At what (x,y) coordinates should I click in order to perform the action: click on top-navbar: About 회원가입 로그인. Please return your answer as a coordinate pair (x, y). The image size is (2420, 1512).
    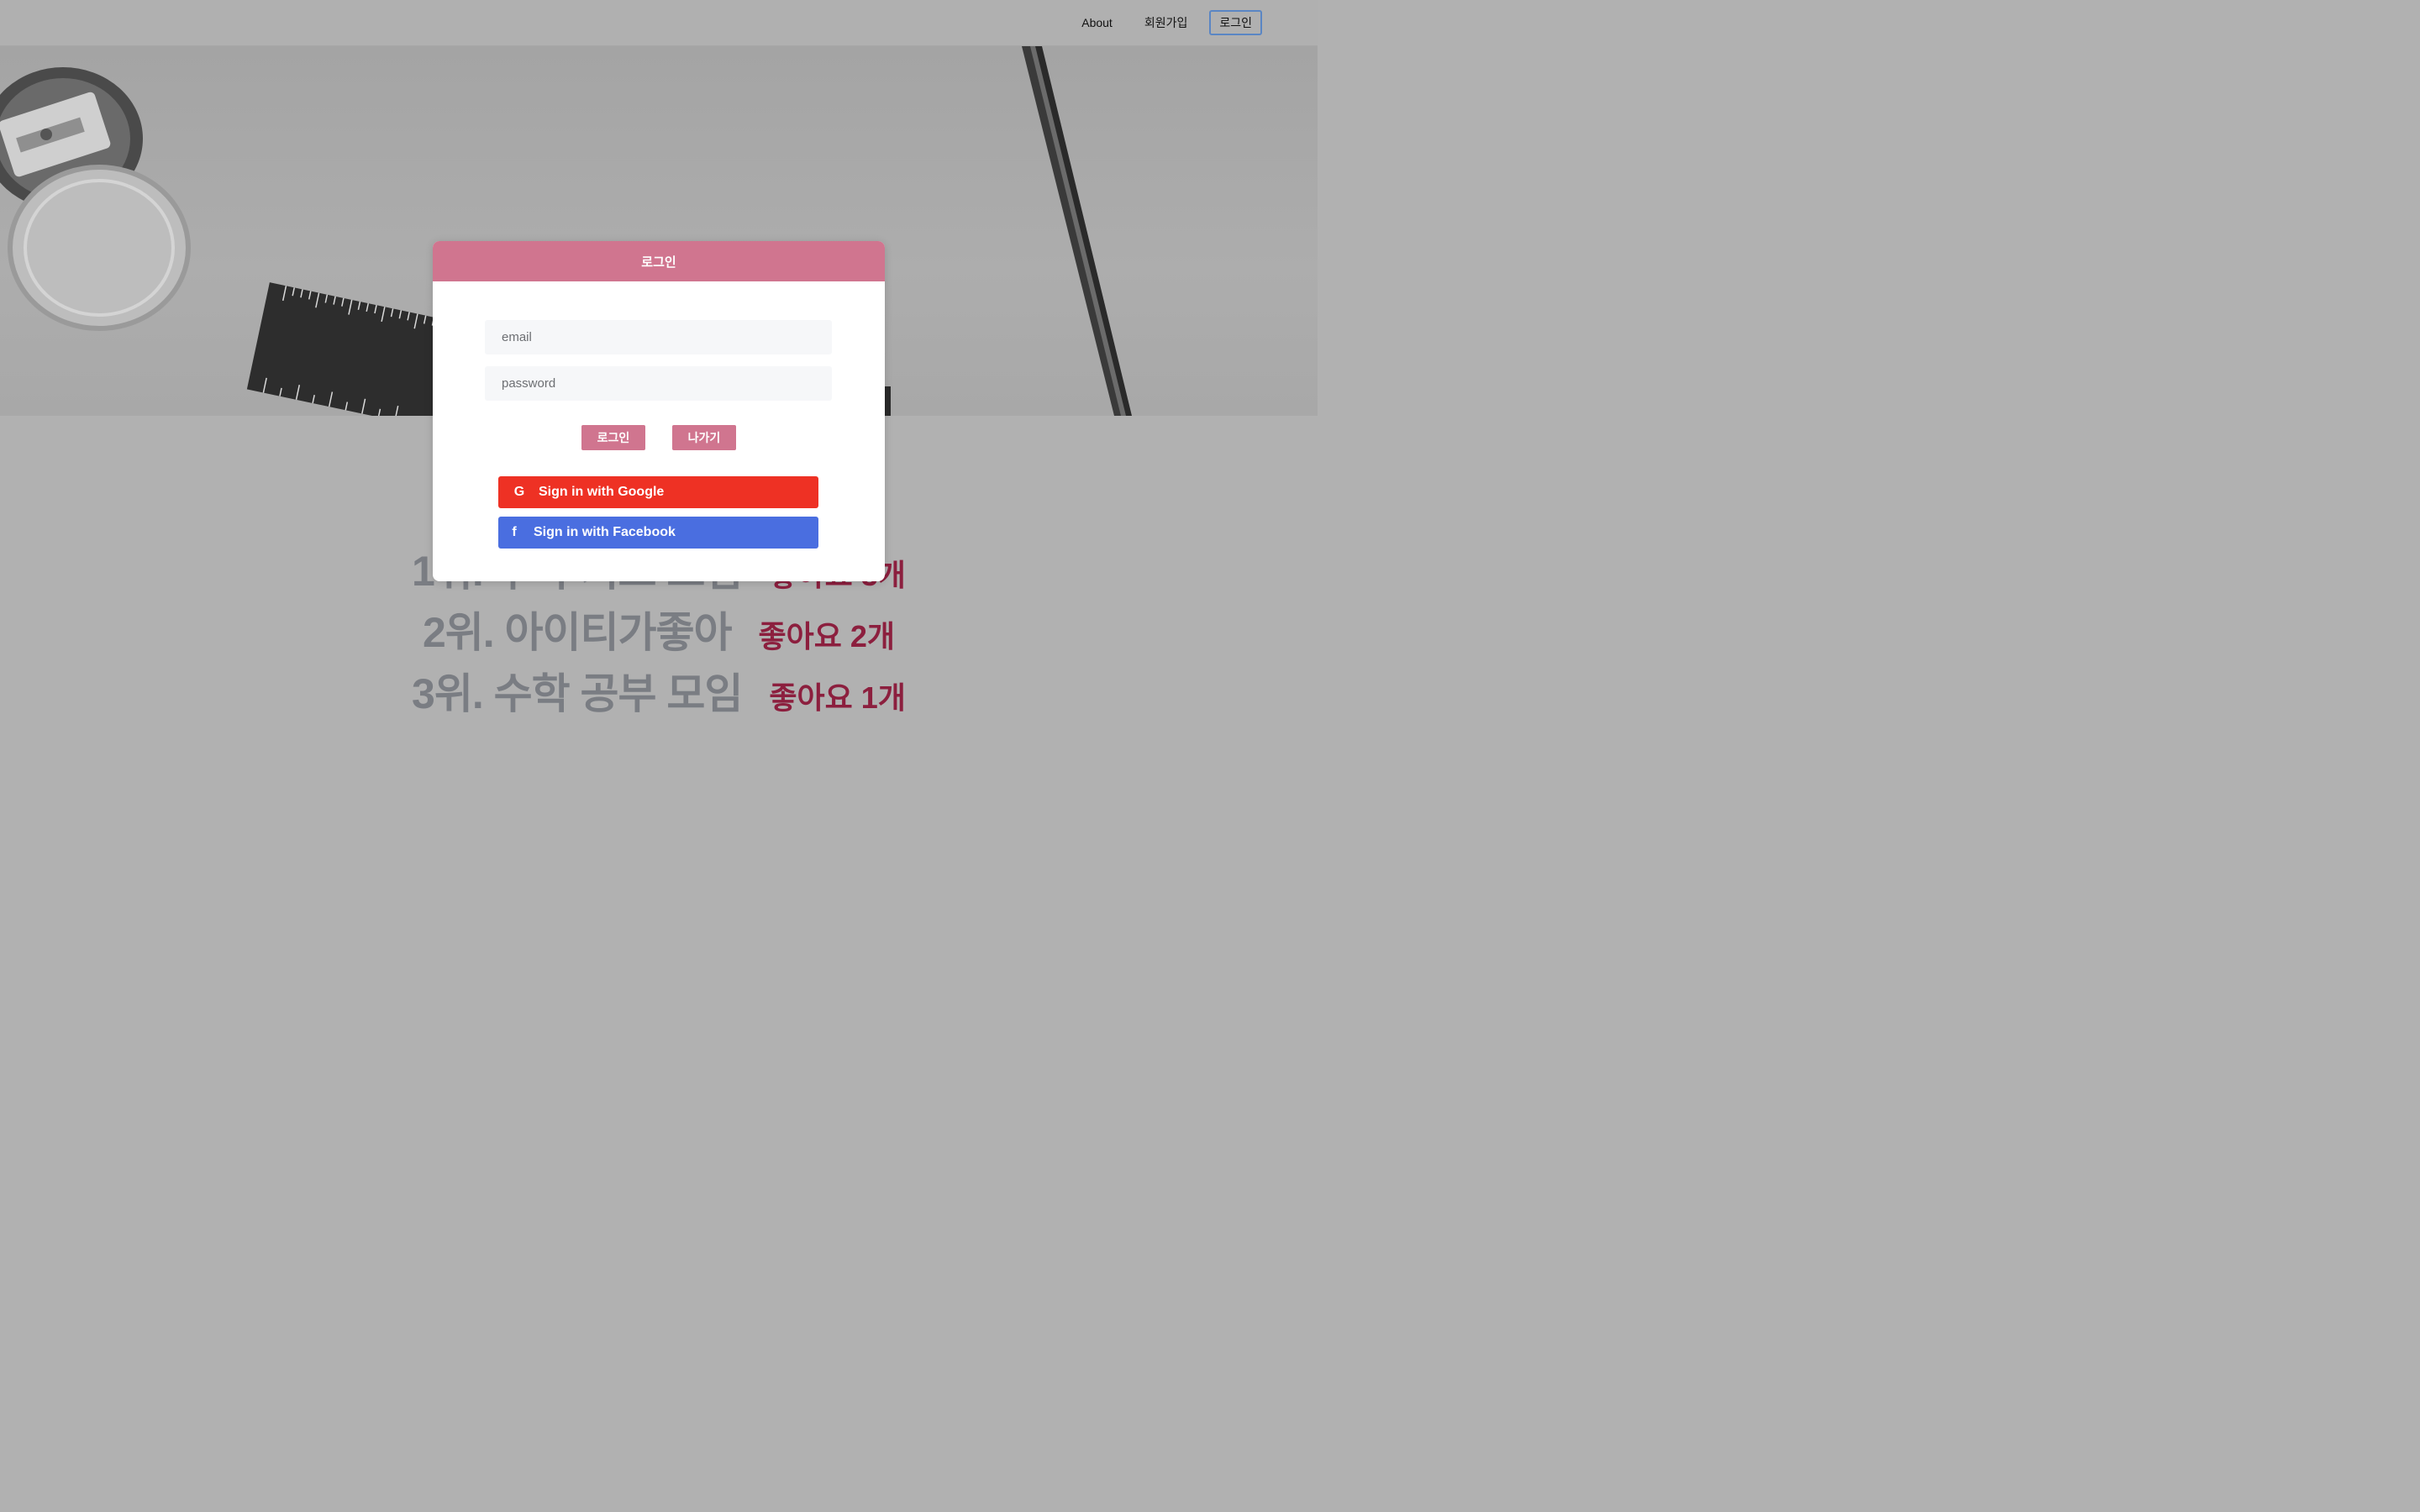
    Looking at the image, I should click on (659, 23).